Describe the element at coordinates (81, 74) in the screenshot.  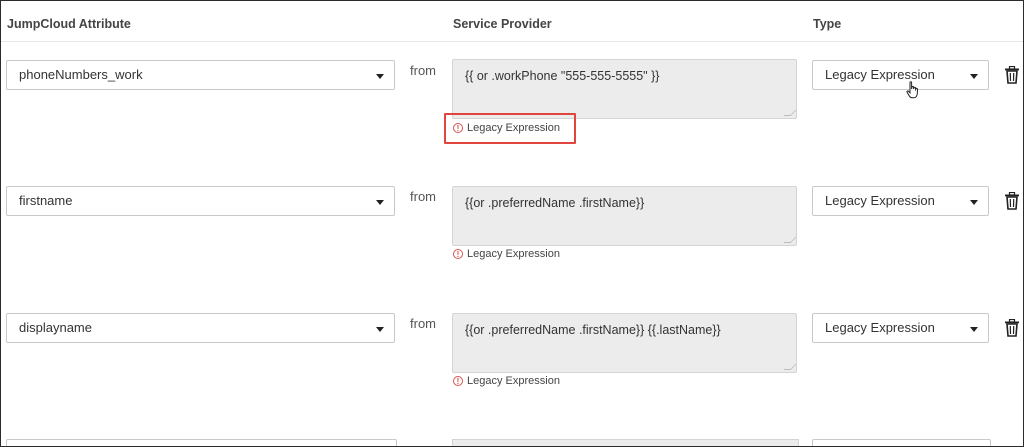
I see `jumpcloud-attribute-value: phoneNumbers_work` at that location.